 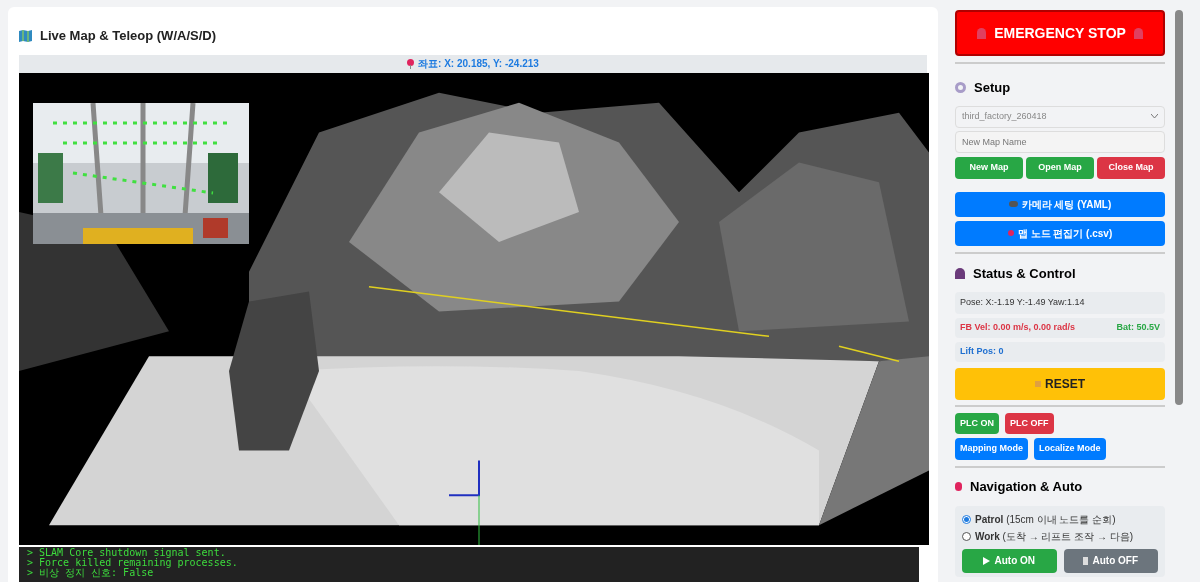 I want to click on stop-icon, so click(x=1086, y=560).